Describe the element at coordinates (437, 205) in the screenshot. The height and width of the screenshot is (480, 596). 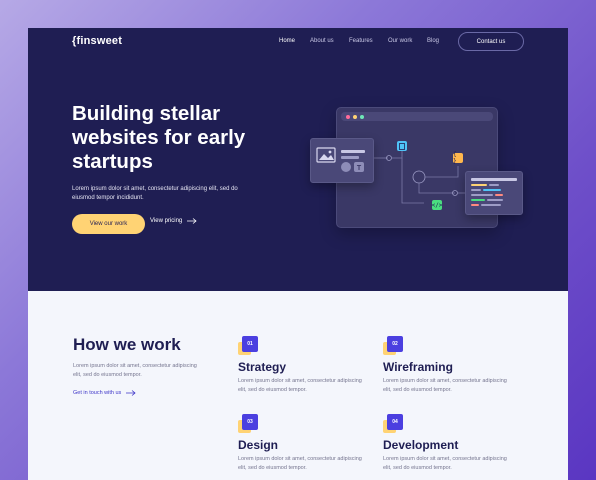
I see `code-tag-node: </>` at that location.